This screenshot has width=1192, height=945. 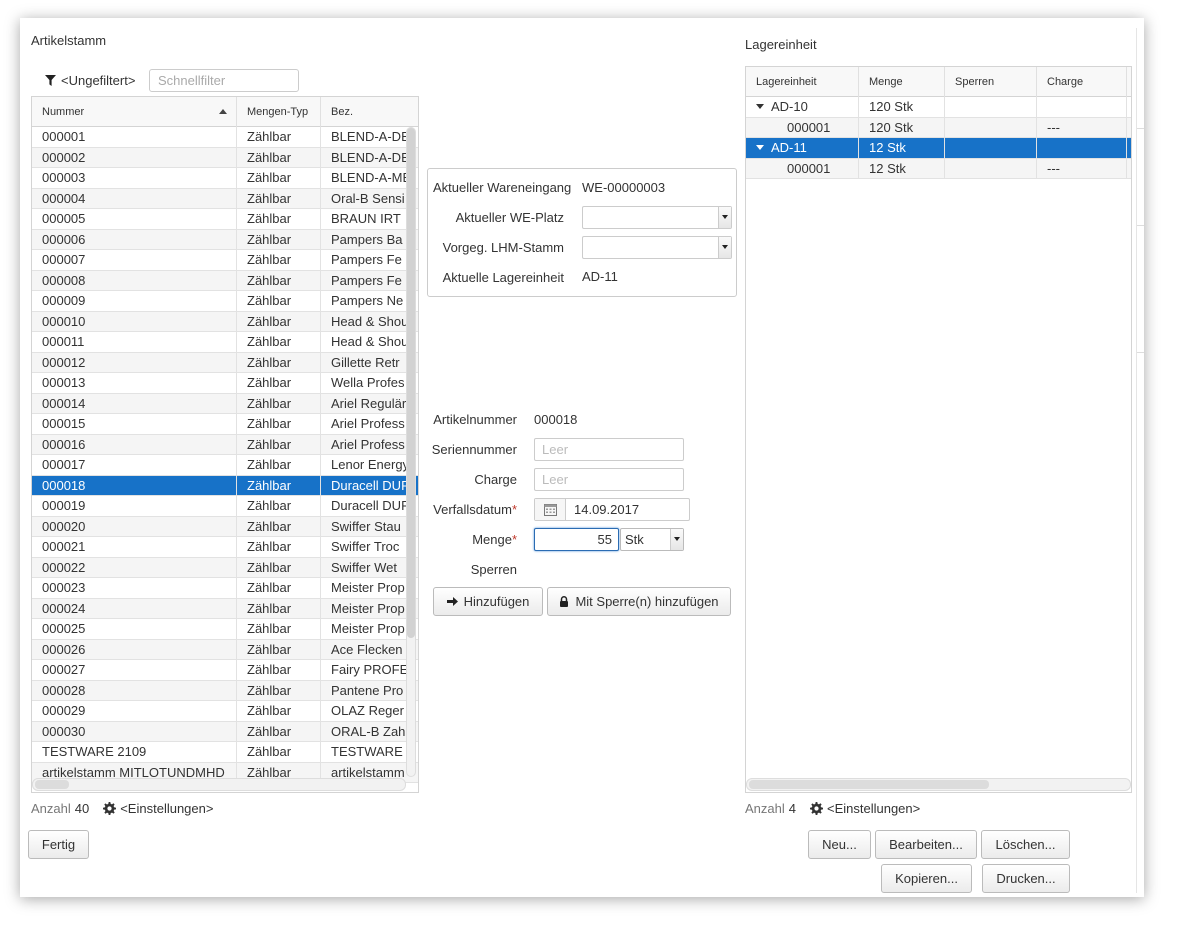 What do you see at coordinates (366, 526) in the screenshot?
I see `table-cell: Swiffer Stau` at bounding box center [366, 526].